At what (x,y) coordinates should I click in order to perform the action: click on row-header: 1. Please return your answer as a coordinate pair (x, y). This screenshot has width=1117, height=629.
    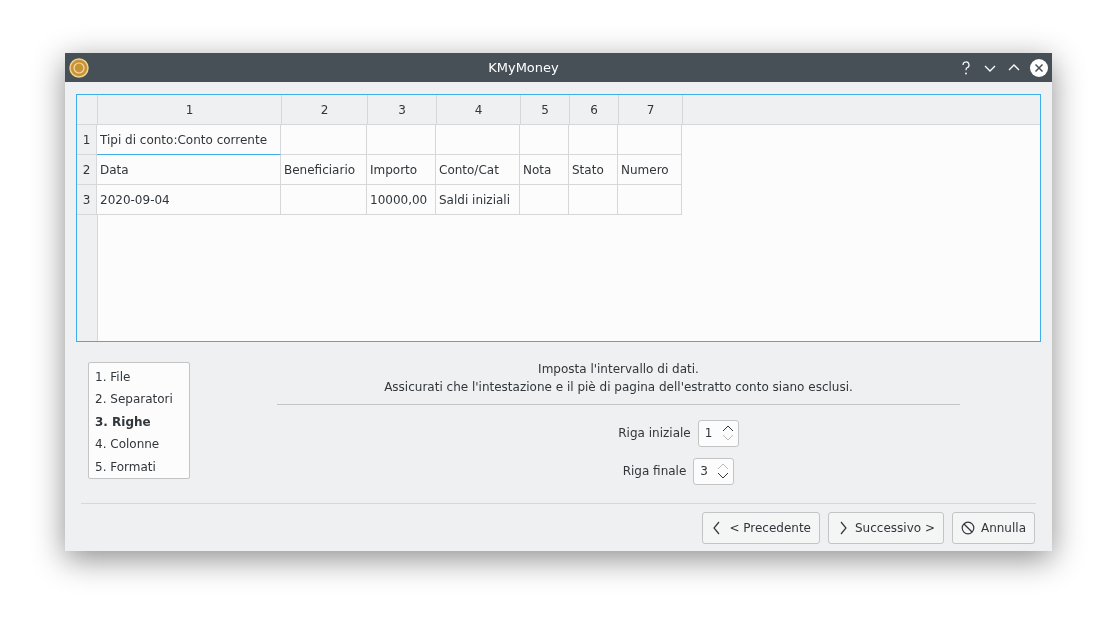
    Looking at the image, I should click on (87, 140).